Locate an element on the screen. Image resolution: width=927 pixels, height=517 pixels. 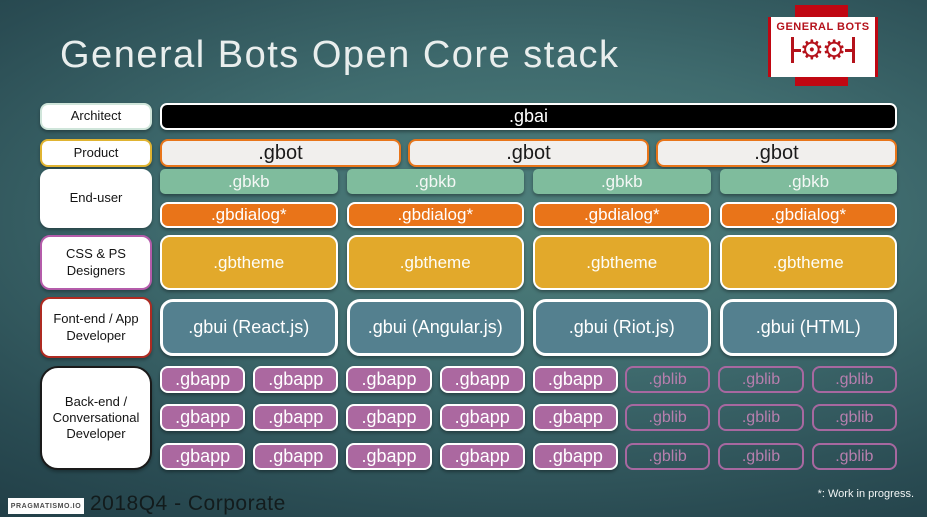
gbai-bar: .gbai is located at coordinates (528, 116).